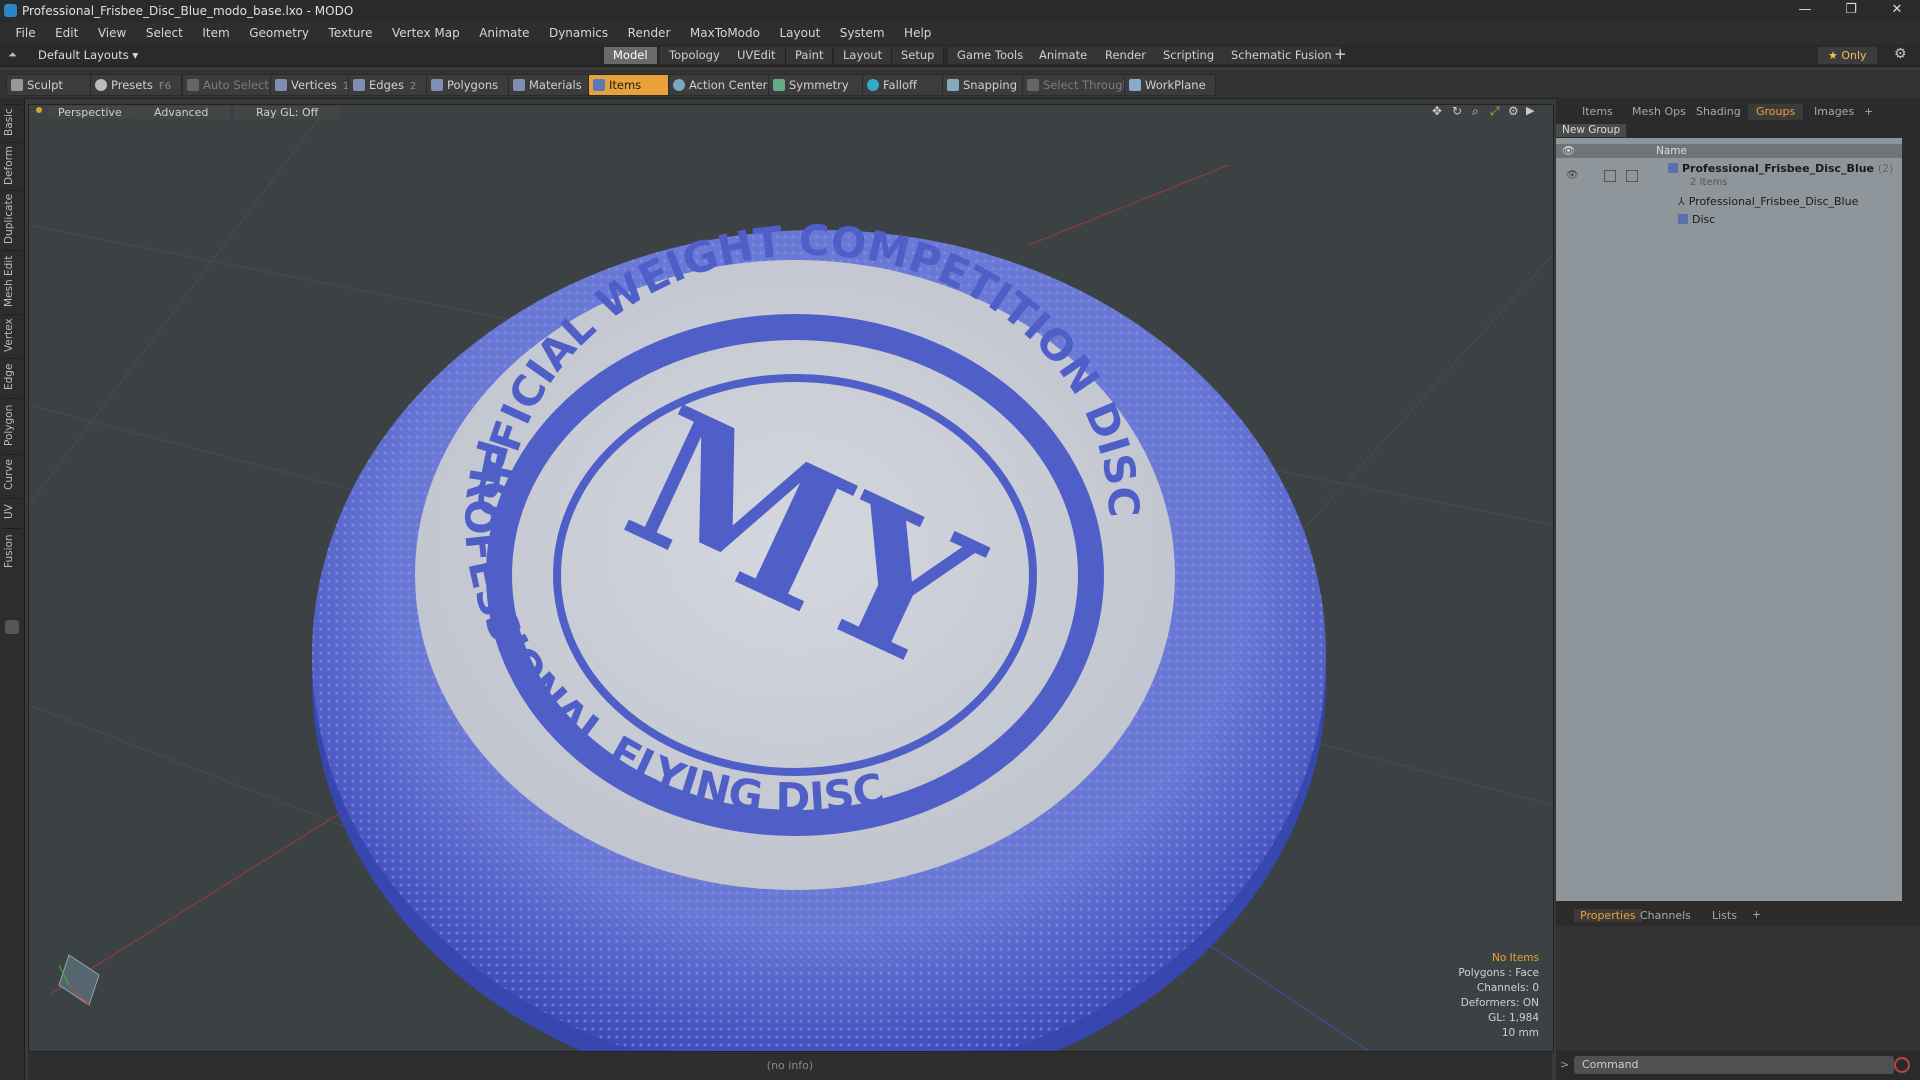 Image resolution: width=1920 pixels, height=1080 pixels. What do you see at coordinates (230, 85) in the screenshot?
I see `auto-select-button: Auto Select` at bounding box center [230, 85].